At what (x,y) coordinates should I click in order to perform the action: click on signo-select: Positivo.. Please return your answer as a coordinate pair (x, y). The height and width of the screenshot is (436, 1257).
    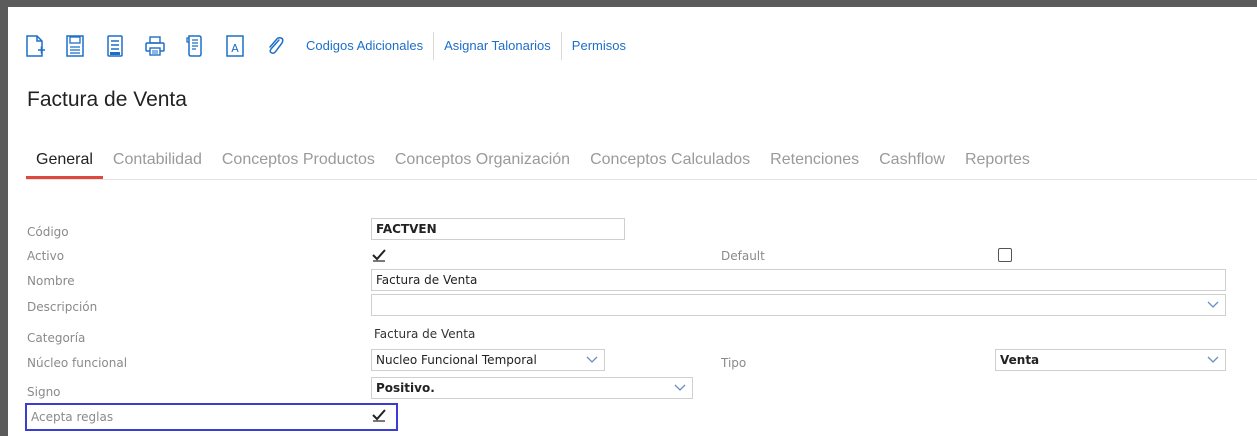
    Looking at the image, I should click on (532, 388).